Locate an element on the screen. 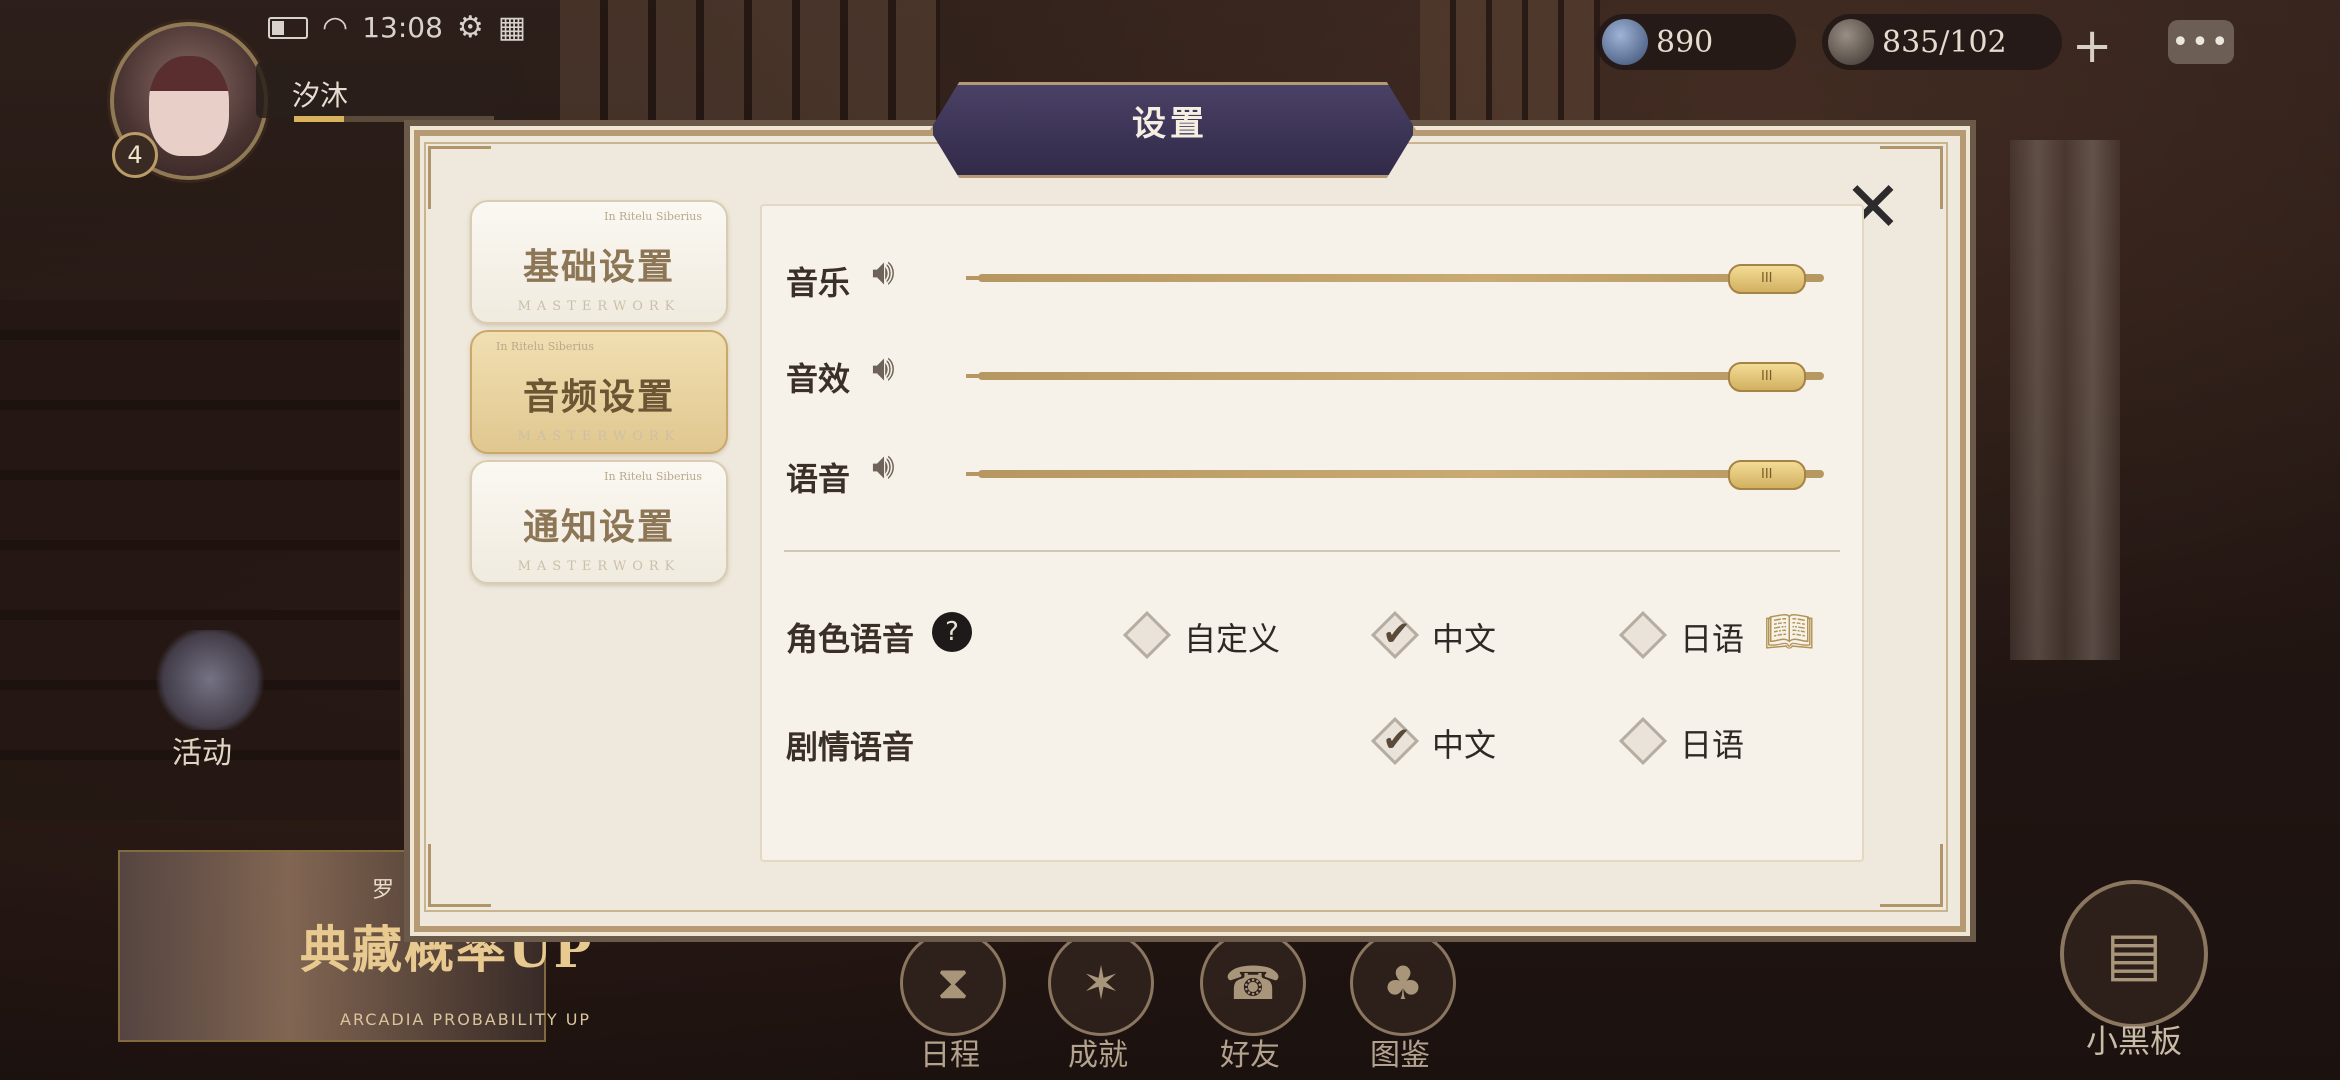 The height and width of the screenshot is (1080, 2340). story-option-chinese-label: 中文 is located at coordinates (1464, 743).